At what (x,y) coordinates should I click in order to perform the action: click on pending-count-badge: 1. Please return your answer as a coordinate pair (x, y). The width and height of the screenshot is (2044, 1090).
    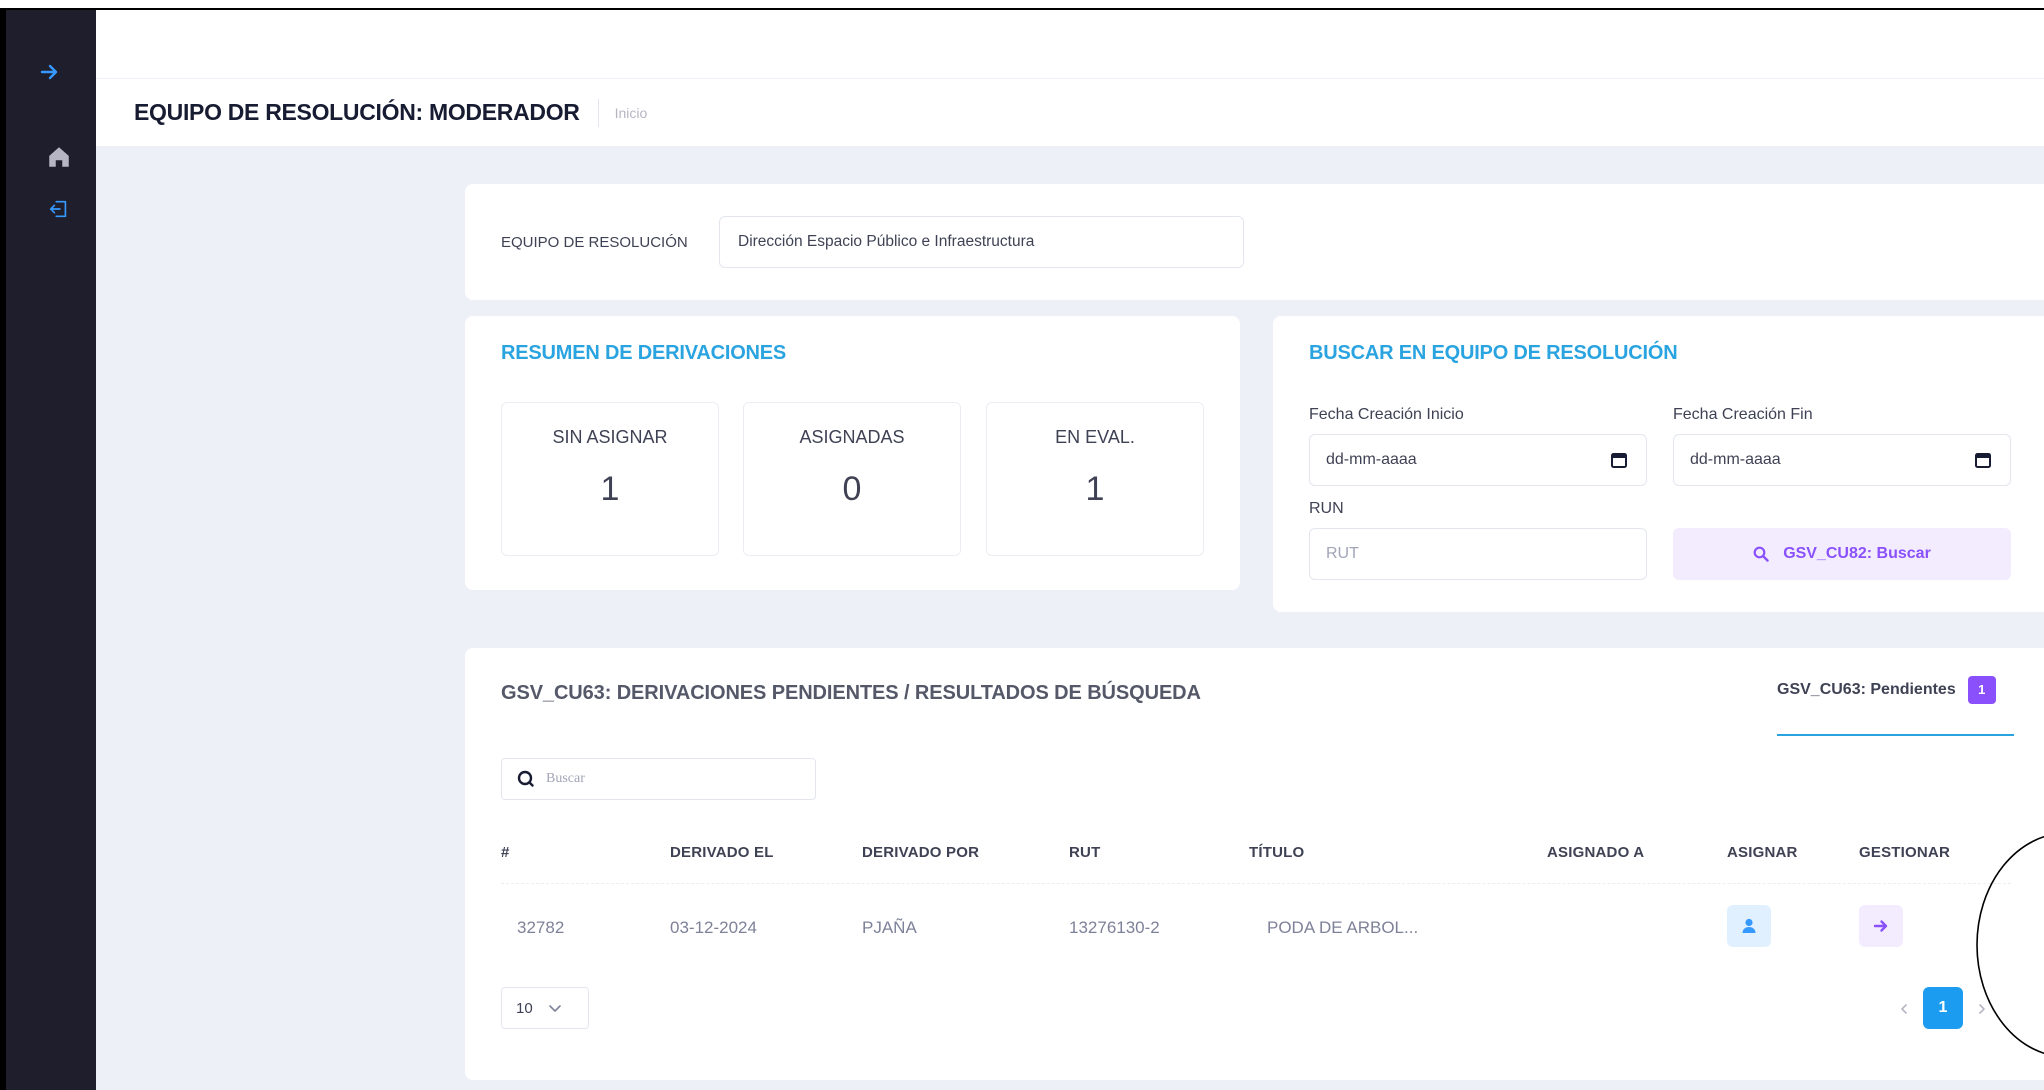
    Looking at the image, I should click on (1981, 690).